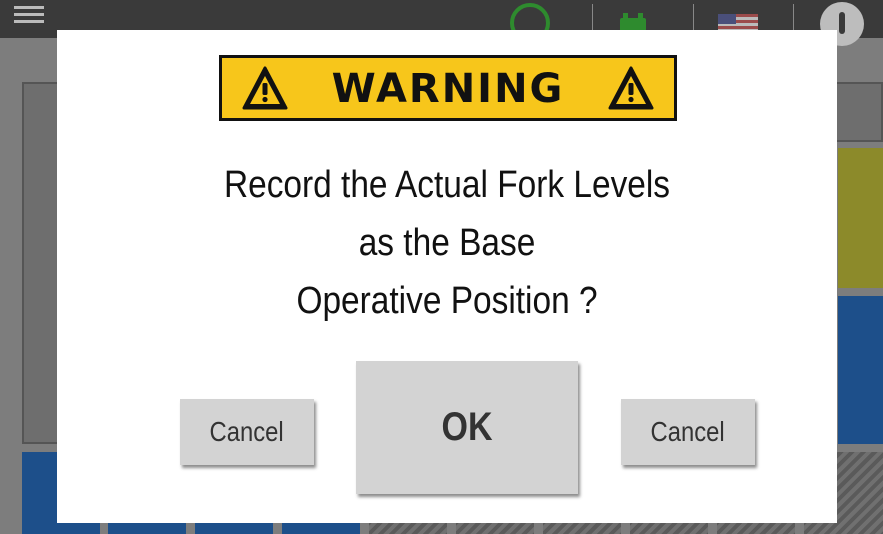 The width and height of the screenshot is (883, 534). Describe the element at coordinates (447, 185) in the screenshot. I see `dialog-message-line: Record the Actual Fork Levels` at that location.